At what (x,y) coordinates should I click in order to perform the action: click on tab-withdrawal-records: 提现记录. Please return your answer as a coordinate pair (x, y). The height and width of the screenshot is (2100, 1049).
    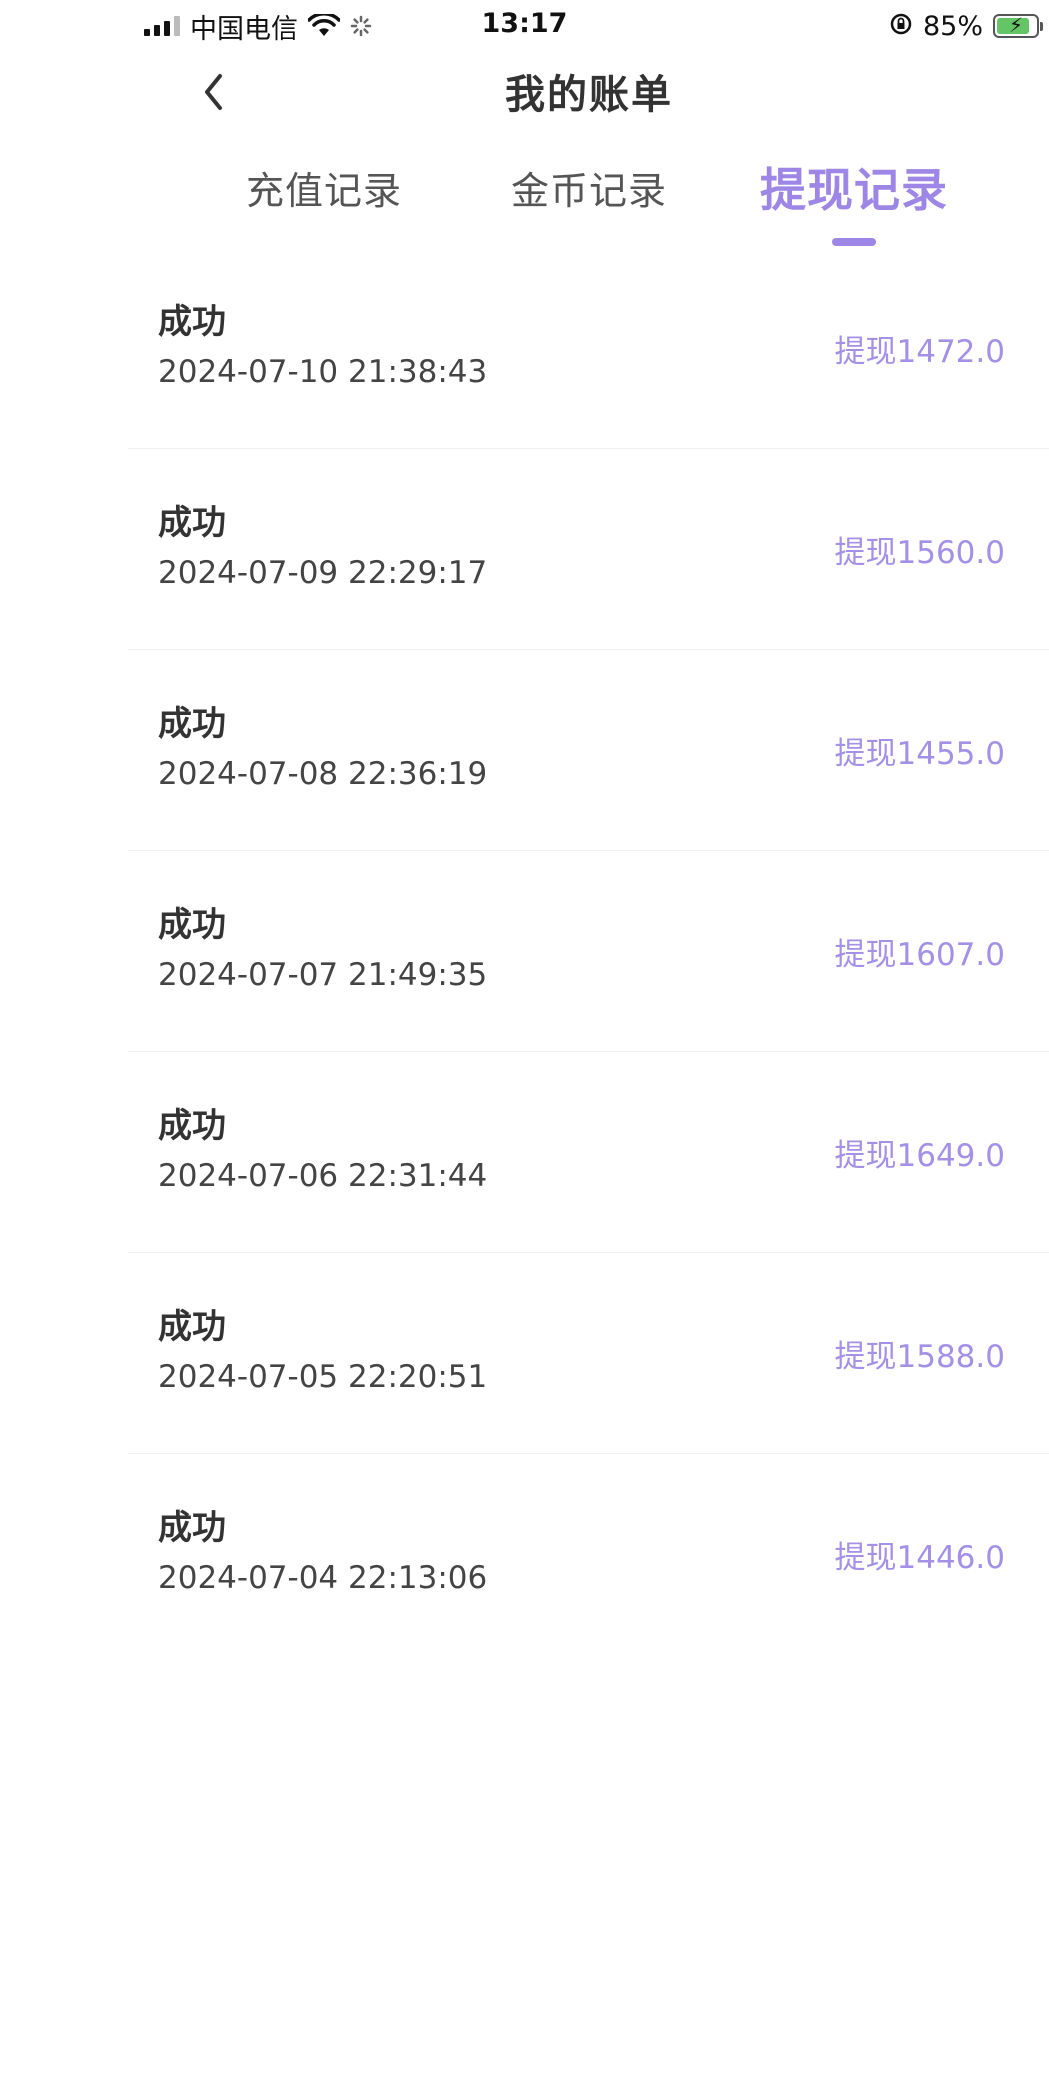
    Looking at the image, I should click on (854, 187).